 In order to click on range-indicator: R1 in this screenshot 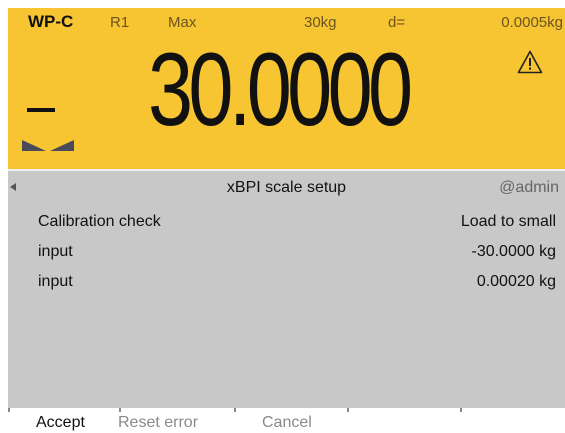, I will do `click(120, 22)`.